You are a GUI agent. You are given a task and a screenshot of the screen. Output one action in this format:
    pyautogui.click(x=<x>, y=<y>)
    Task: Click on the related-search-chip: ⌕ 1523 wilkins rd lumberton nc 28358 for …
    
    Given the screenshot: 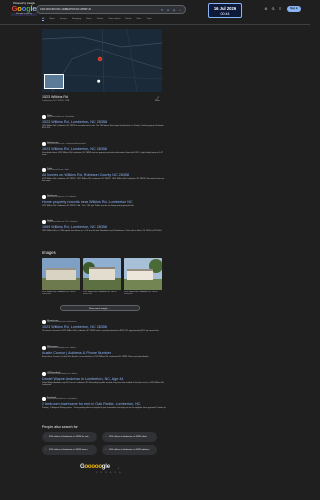 What is the action you would take?
    pyautogui.click(x=69, y=437)
    